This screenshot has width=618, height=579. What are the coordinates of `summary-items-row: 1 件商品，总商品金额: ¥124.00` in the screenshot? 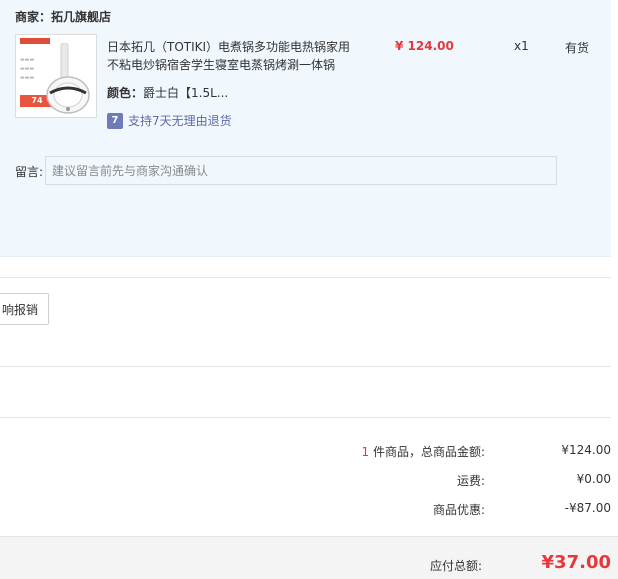 It's located at (306, 453).